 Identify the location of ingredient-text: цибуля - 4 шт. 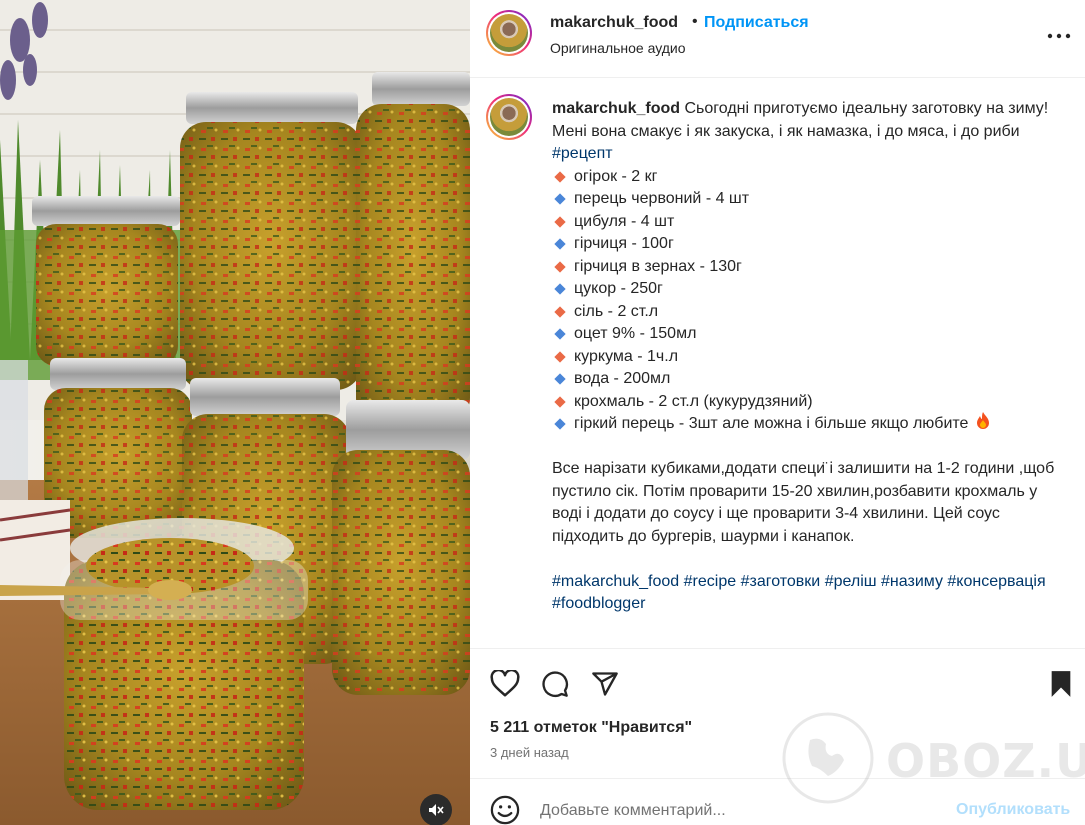
(624, 221).